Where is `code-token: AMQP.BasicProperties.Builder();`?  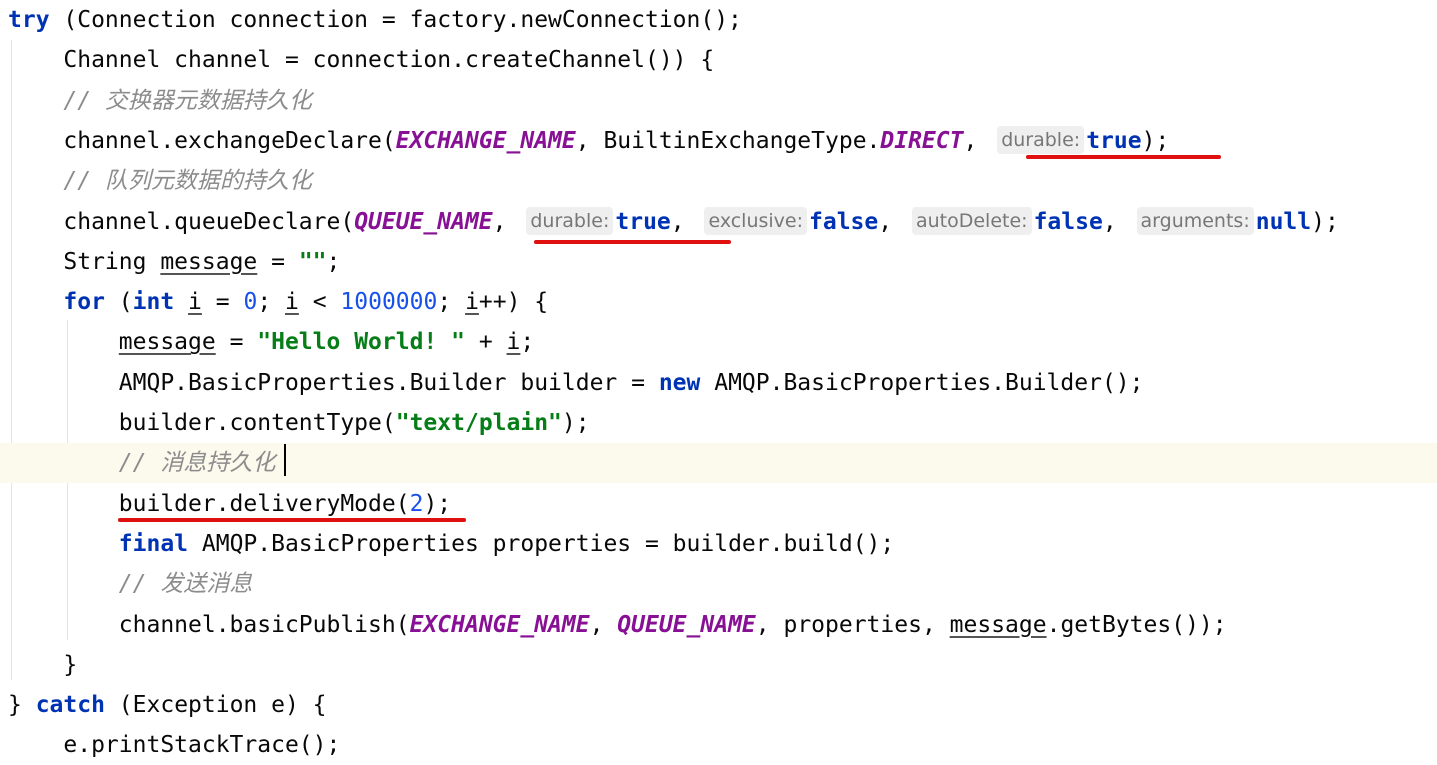
code-token: AMQP.BasicProperties.Builder(); is located at coordinates (922, 382).